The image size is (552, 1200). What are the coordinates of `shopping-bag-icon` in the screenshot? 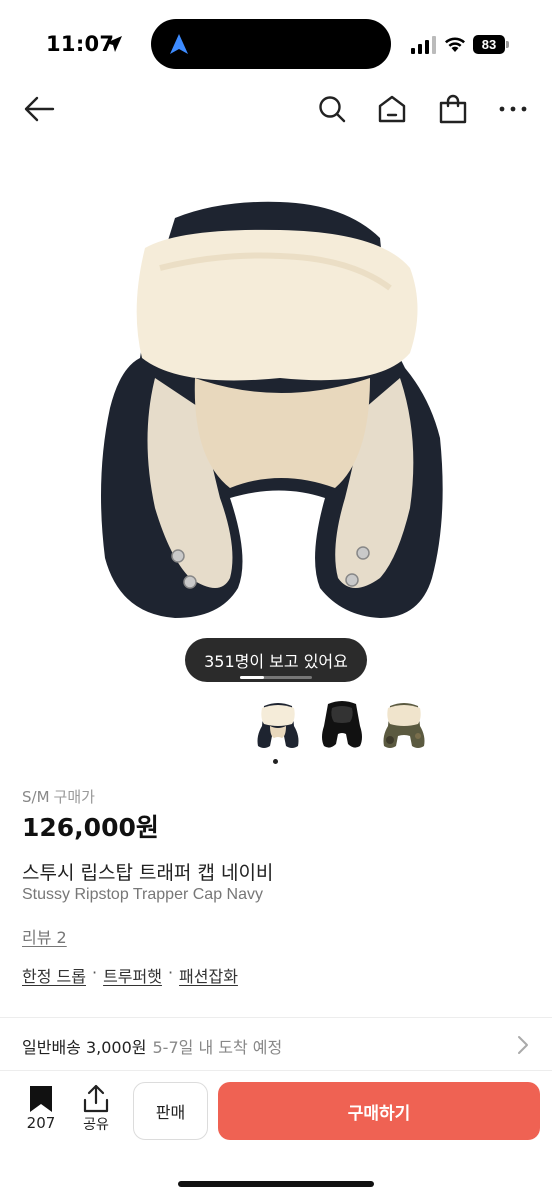 It's located at (453, 109).